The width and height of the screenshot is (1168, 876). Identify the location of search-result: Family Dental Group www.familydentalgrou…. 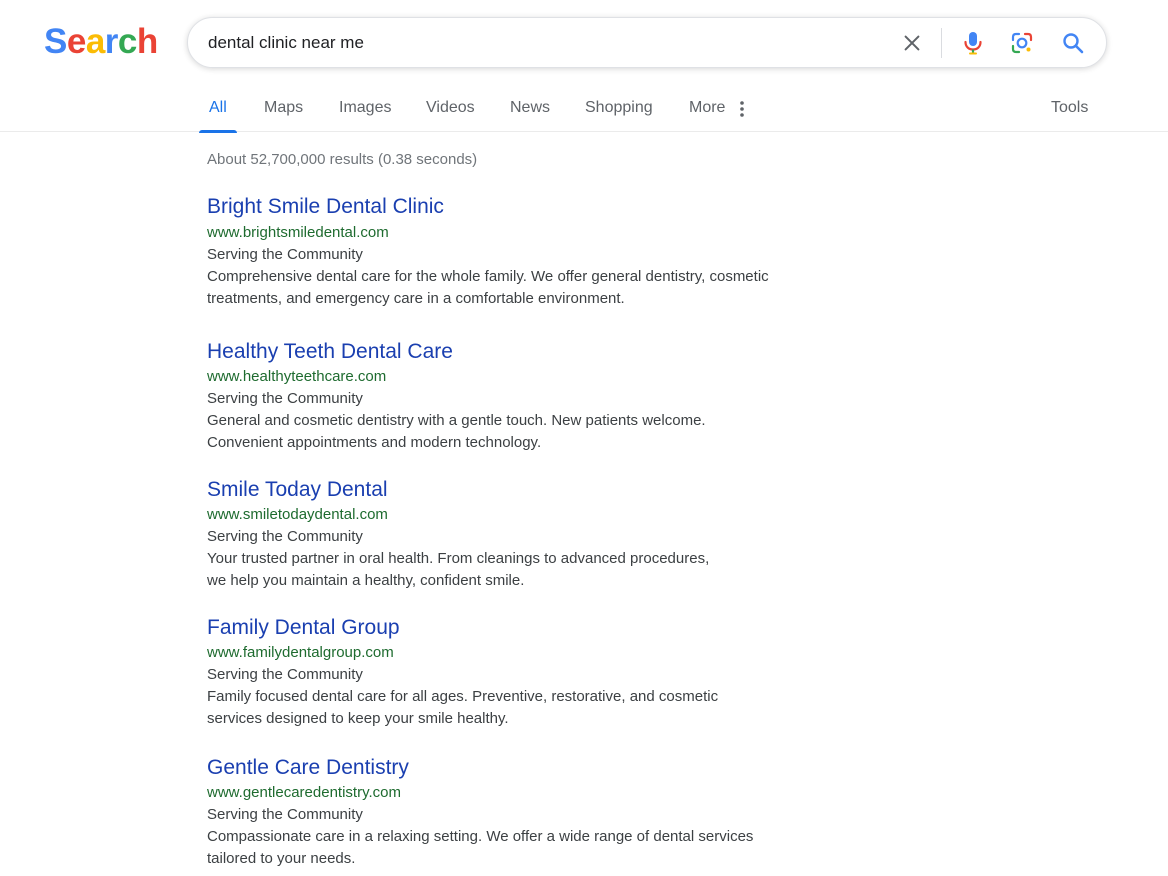
(507, 672).